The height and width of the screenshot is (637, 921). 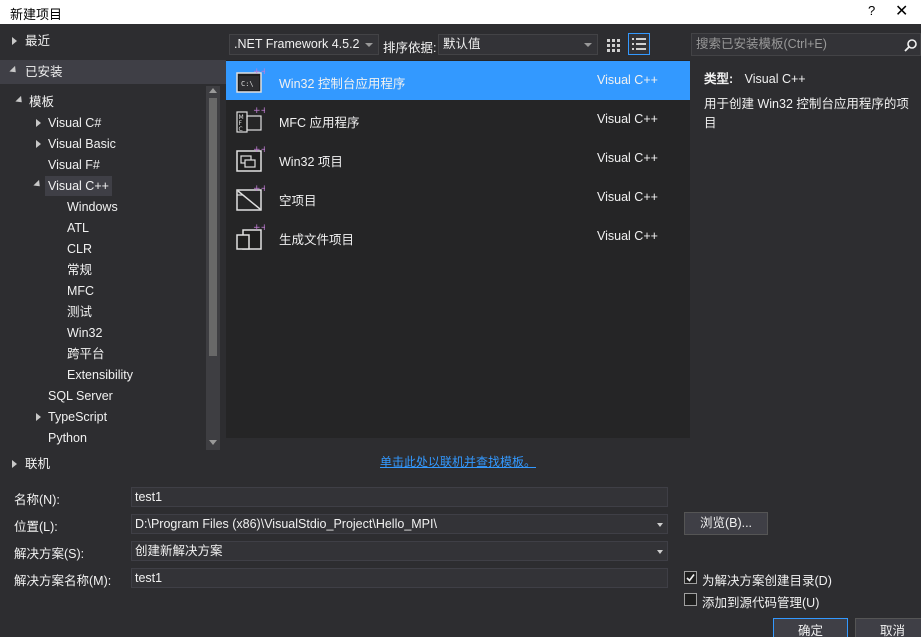 What do you see at coordinates (103, 123) in the screenshot?
I see `tree-item-visual-csharp: Visual C#` at bounding box center [103, 123].